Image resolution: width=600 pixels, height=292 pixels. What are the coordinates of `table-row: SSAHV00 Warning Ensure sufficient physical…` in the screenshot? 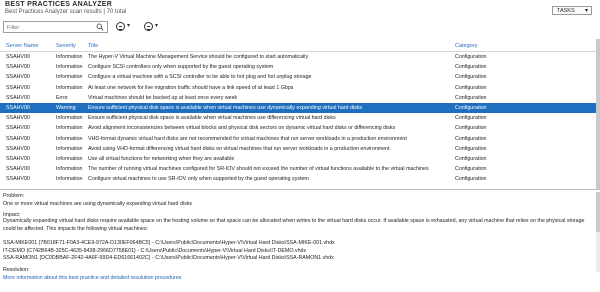 It's located at (298, 108).